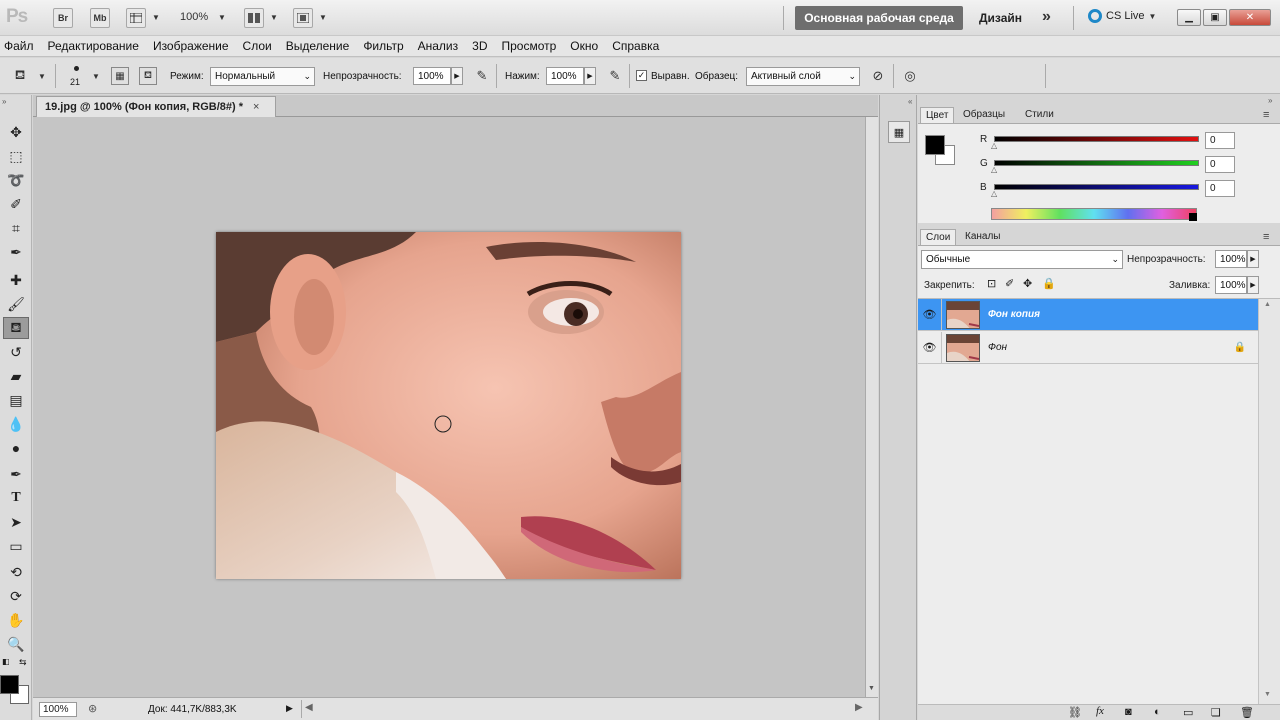  I want to click on clone-stamp-tool: ⛾, so click(16, 328).